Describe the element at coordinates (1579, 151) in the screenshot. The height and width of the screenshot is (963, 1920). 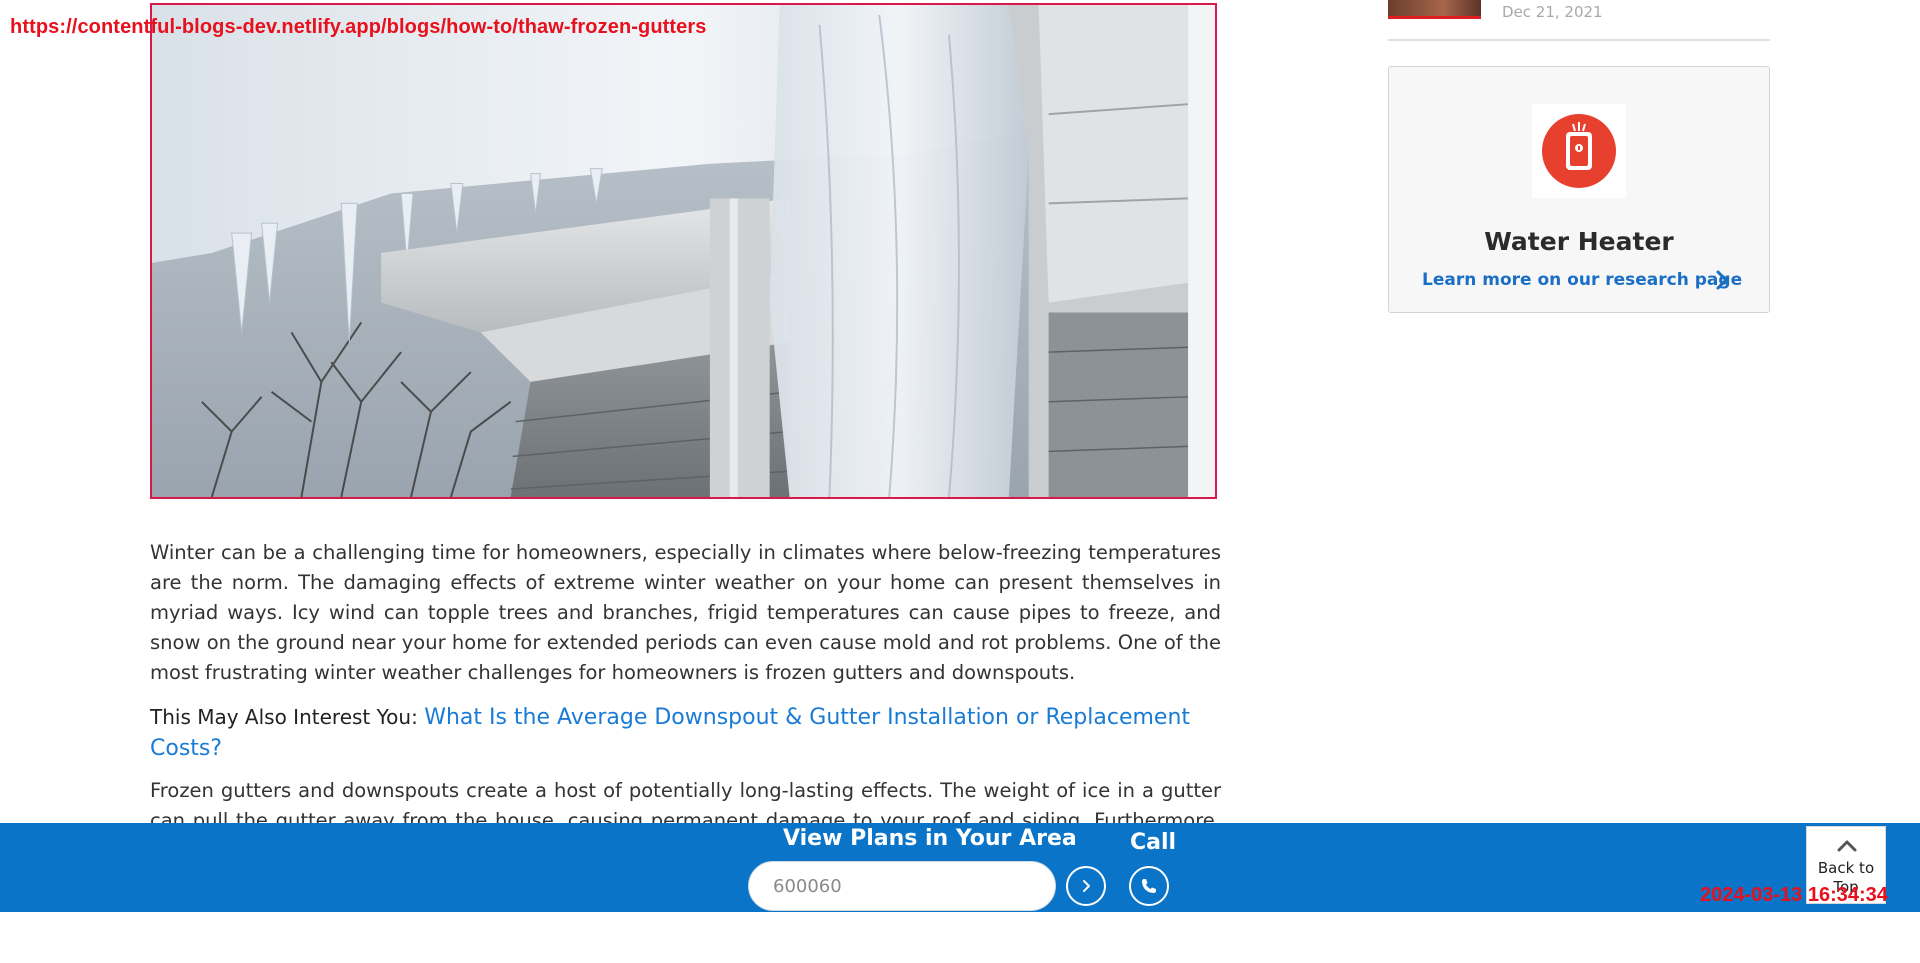
I see `water-heater-icon` at that location.